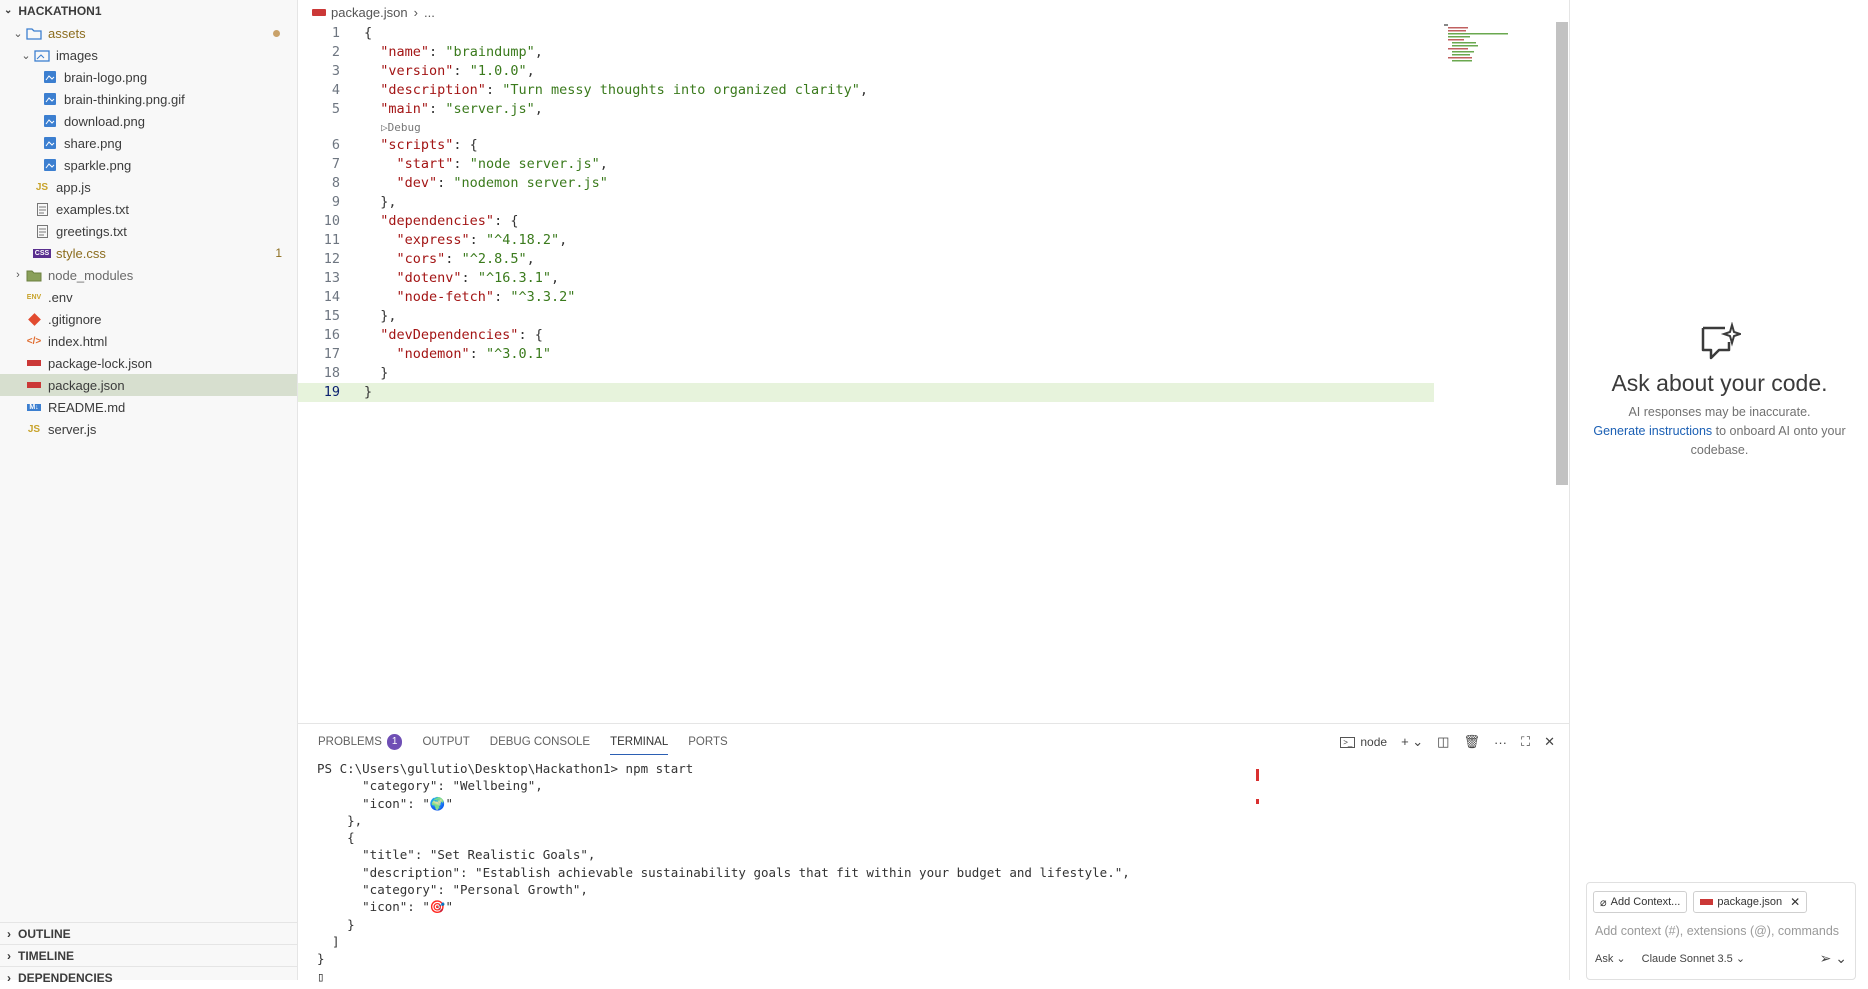 The width and height of the screenshot is (1868, 989). Describe the element at coordinates (148, 121) in the screenshot. I see `tree-item-download-png: download.png` at that location.